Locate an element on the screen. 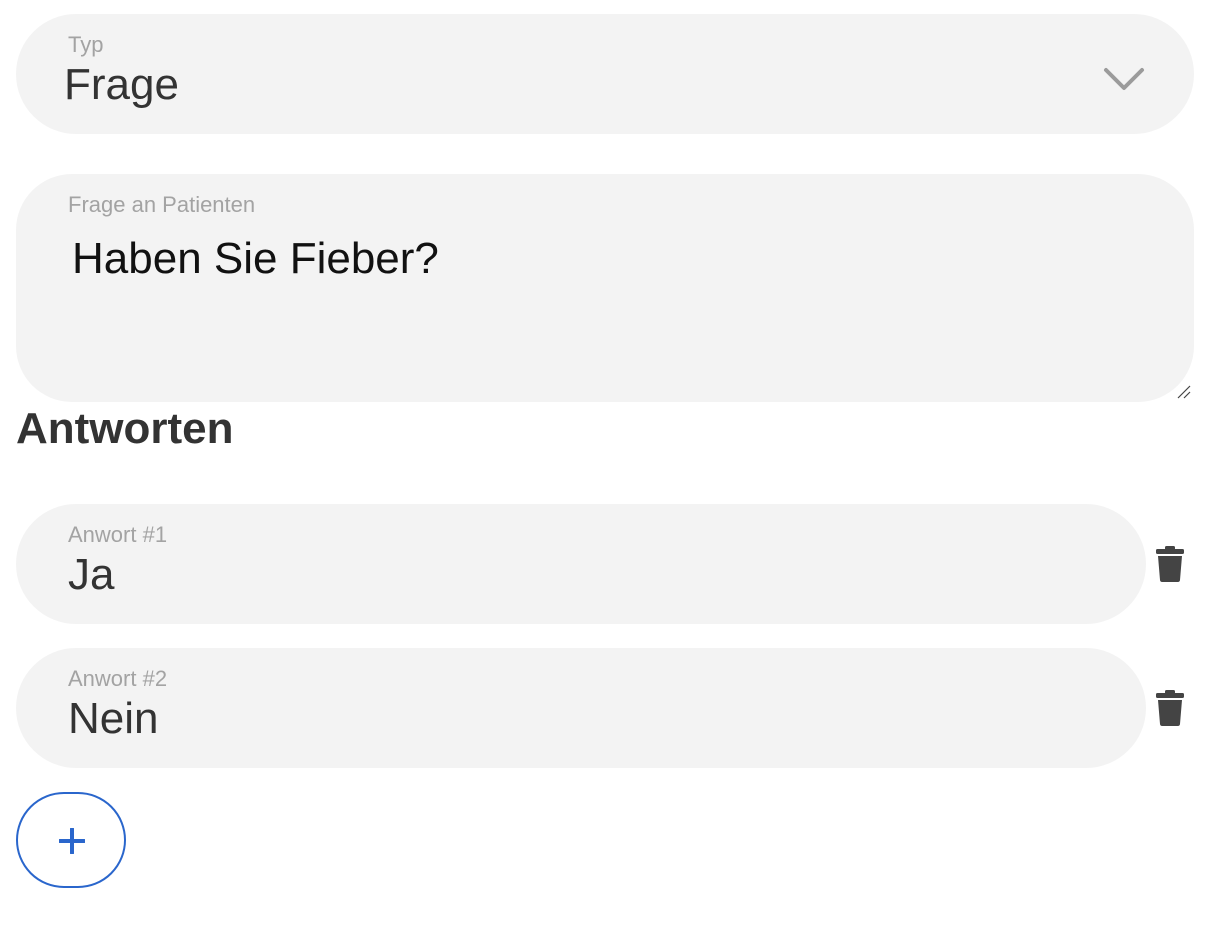  add-answer-button is located at coordinates (71, 840).